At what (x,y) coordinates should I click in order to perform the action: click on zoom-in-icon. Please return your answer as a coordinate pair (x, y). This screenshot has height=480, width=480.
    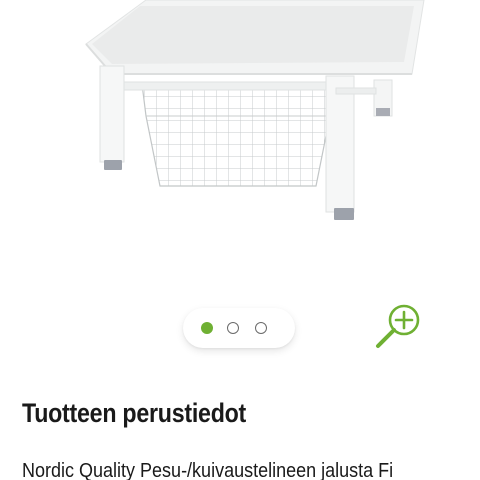
    Looking at the image, I should click on (398, 326).